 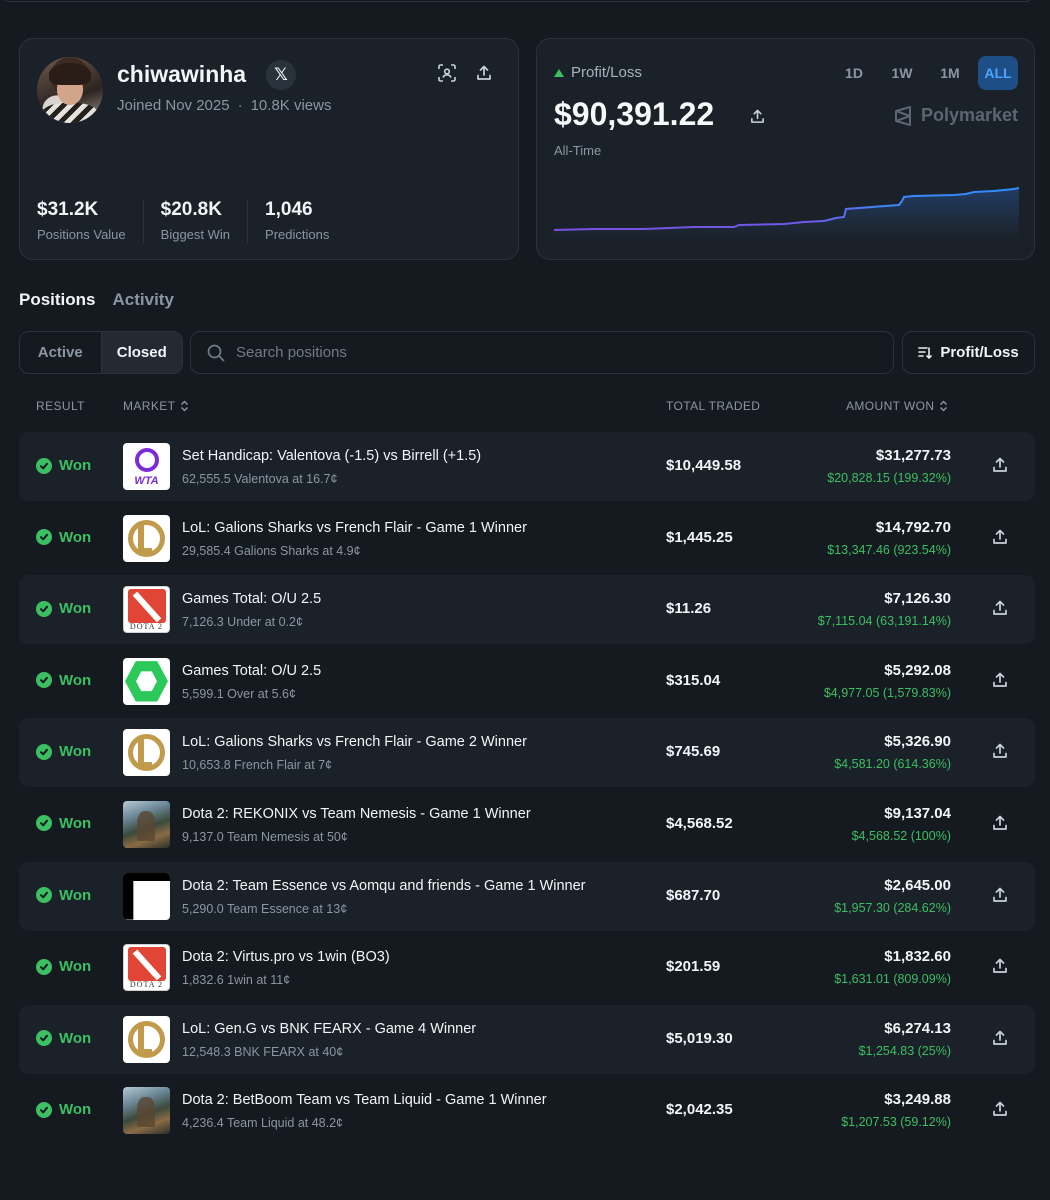 I want to click on amount-won: $6,274.13, so click(x=917, y=1028).